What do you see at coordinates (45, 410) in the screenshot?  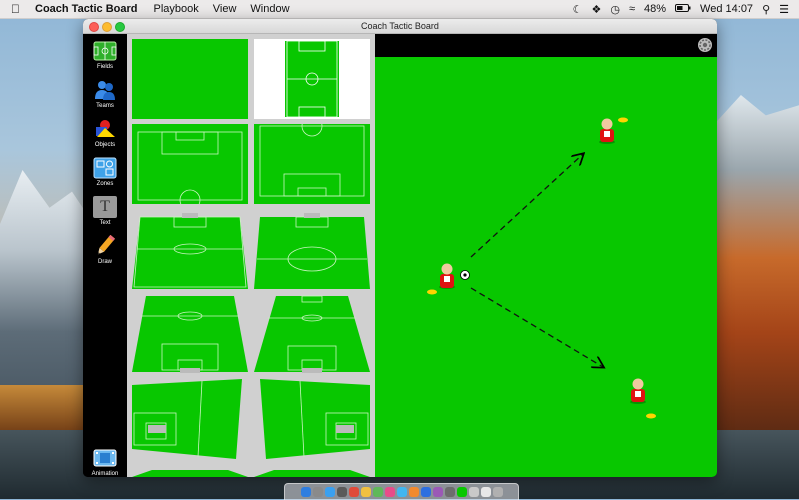 I see `desktop-hills-left` at bounding box center [45, 410].